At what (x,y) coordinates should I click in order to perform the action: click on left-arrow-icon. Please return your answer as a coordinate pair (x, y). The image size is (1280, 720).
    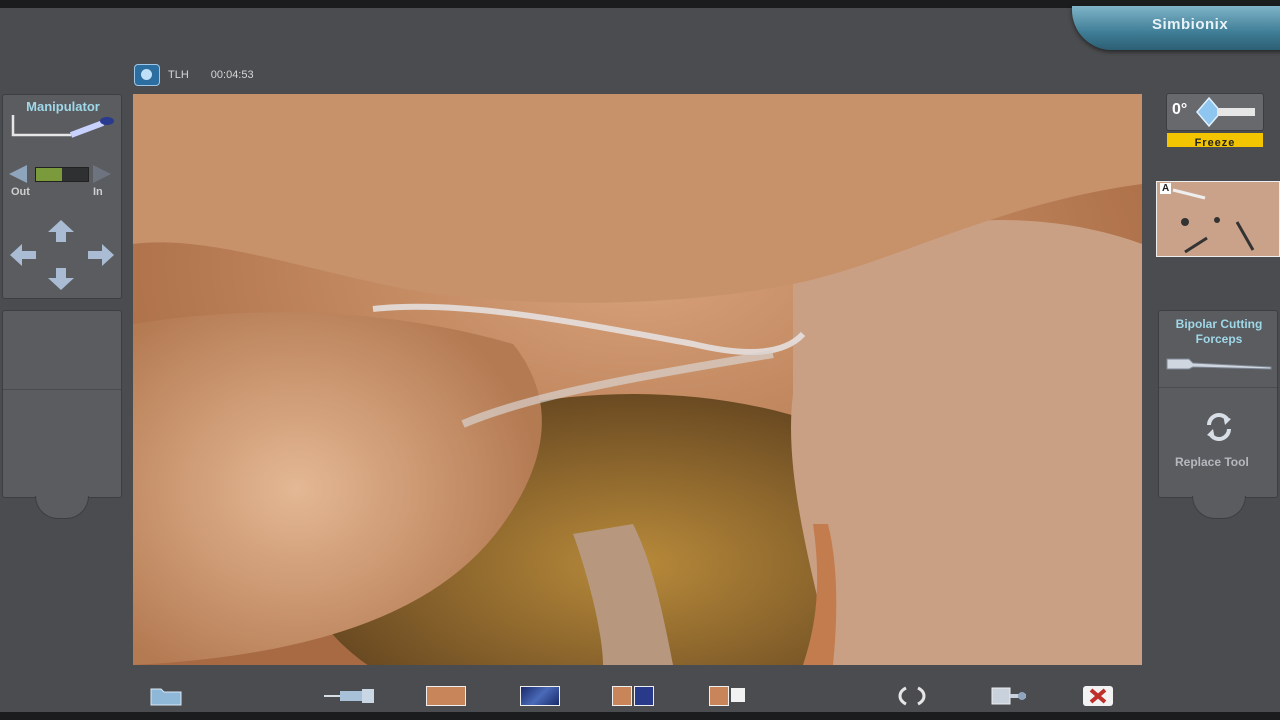
    Looking at the image, I should click on (23, 255).